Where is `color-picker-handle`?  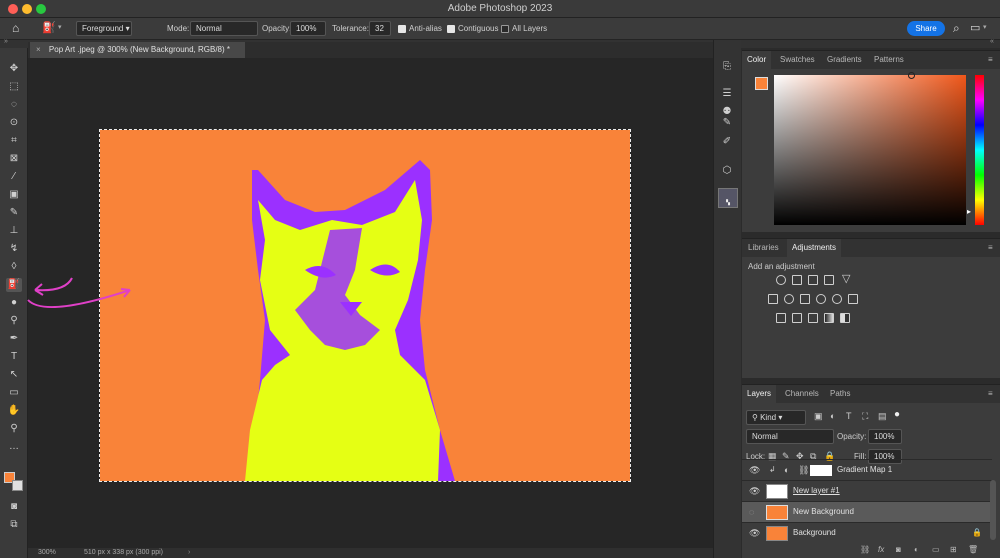 color-picker-handle is located at coordinates (911, 75).